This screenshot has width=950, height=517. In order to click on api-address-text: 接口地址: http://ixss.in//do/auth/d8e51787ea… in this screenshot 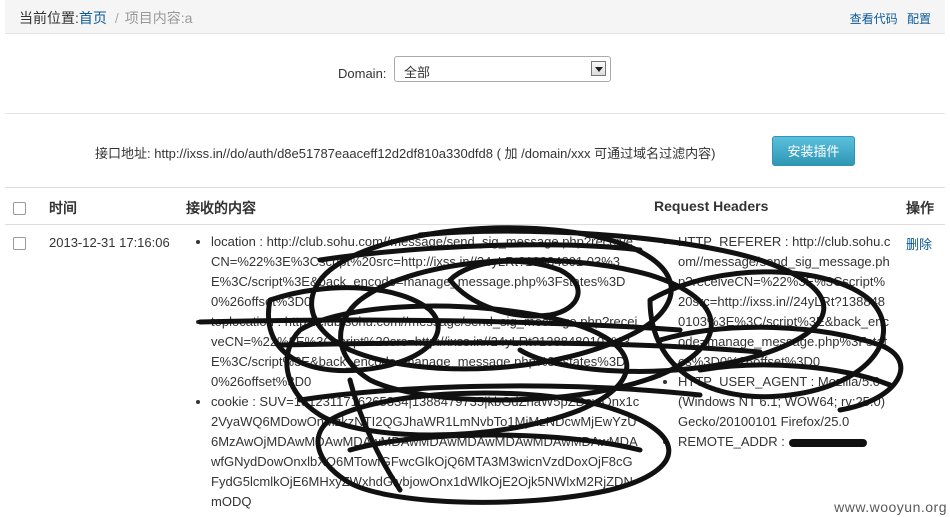, I will do `click(405, 153)`.